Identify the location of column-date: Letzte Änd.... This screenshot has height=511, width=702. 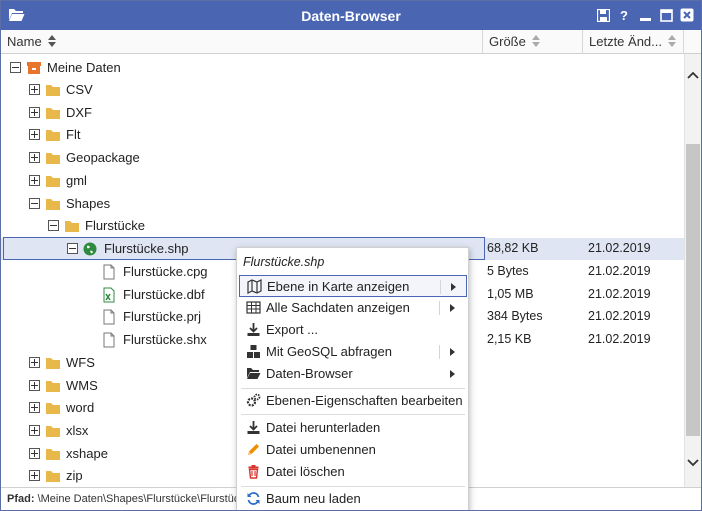
(633, 42).